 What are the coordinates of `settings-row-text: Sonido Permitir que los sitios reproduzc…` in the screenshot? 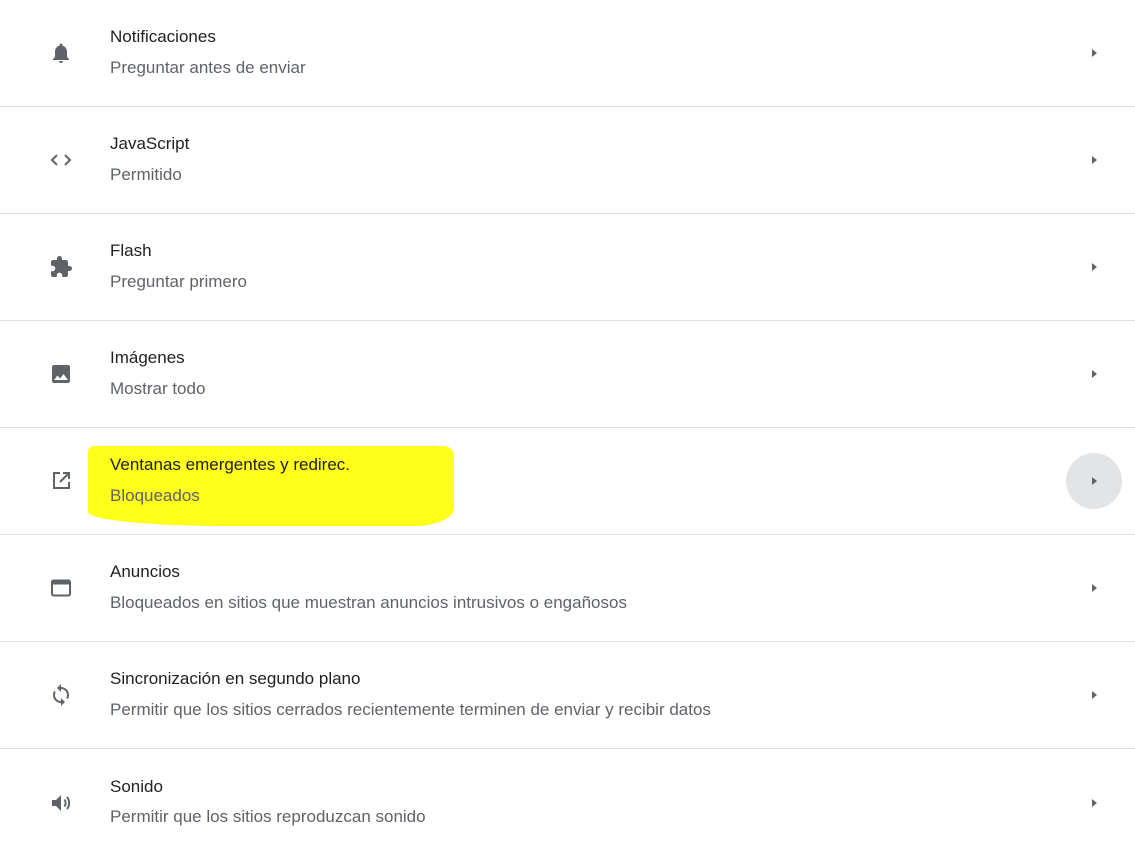 It's located at (268, 803).